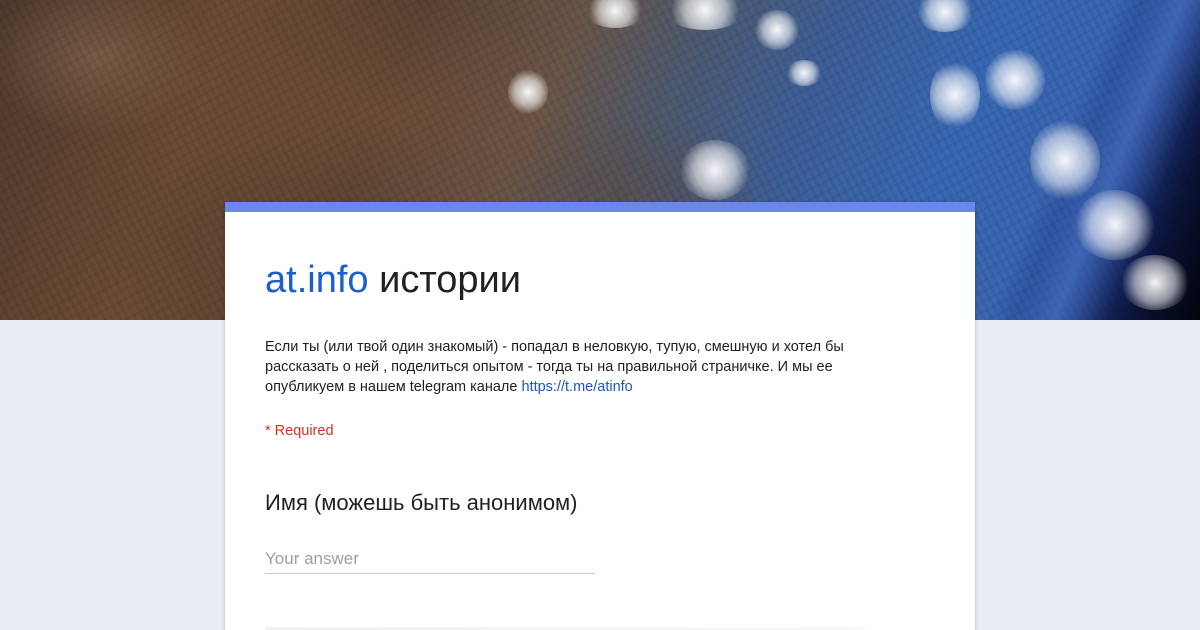 This screenshot has width=1200, height=630. What do you see at coordinates (577, 387) in the screenshot?
I see `telegram-channel-link: https://t.me/atinfo` at bounding box center [577, 387].